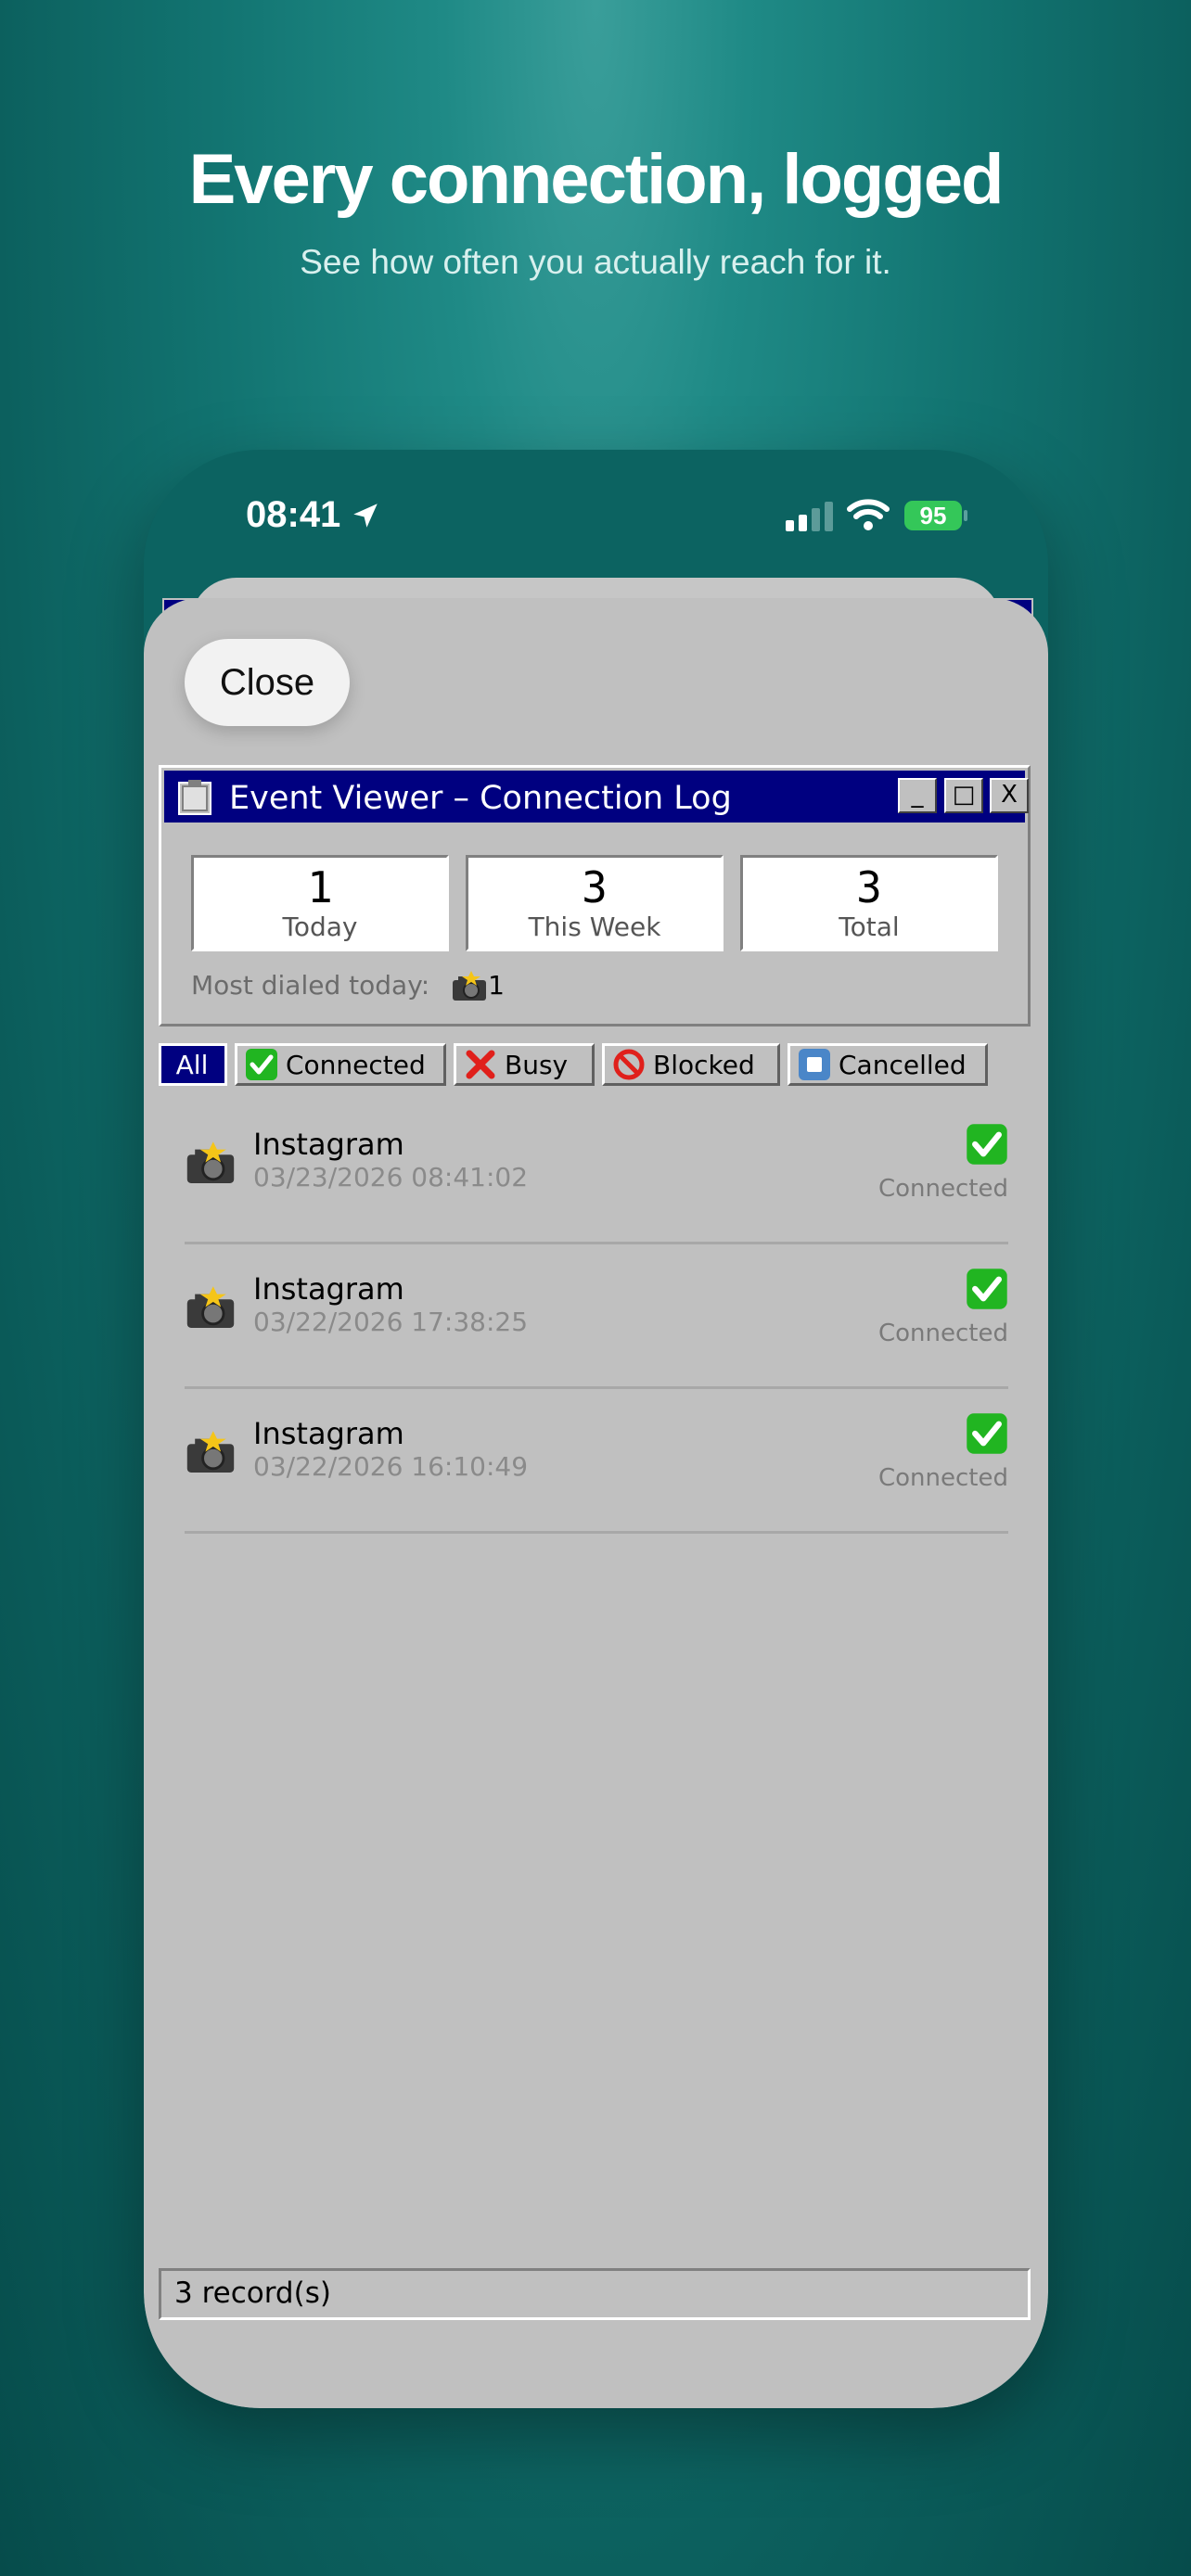 Image resolution: width=1191 pixels, height=2576 pixels. Describe the element at coordinates (869, 927) in the screenshot. I see `stat-label: Total` at that location.